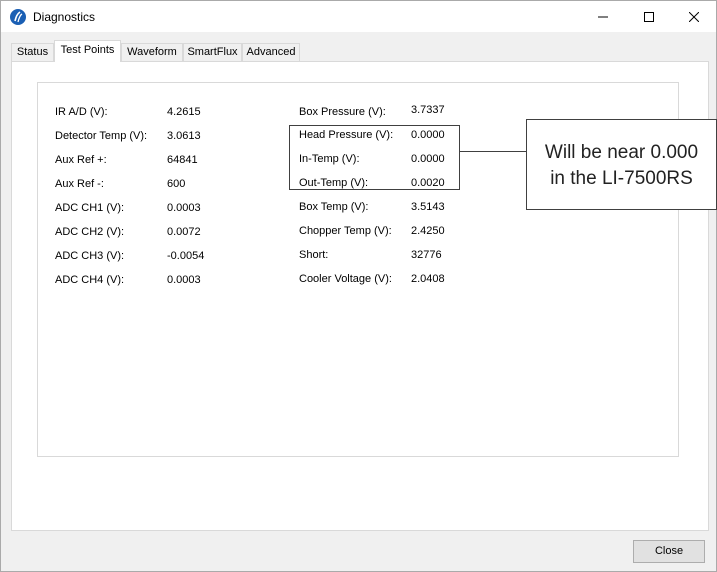 Image resolution: width=717 pixels, height=572 pixels. Describe the element at coordinates (428, 110) in the screenshot. I see `box-pressure-value: 3.7337` at that location.